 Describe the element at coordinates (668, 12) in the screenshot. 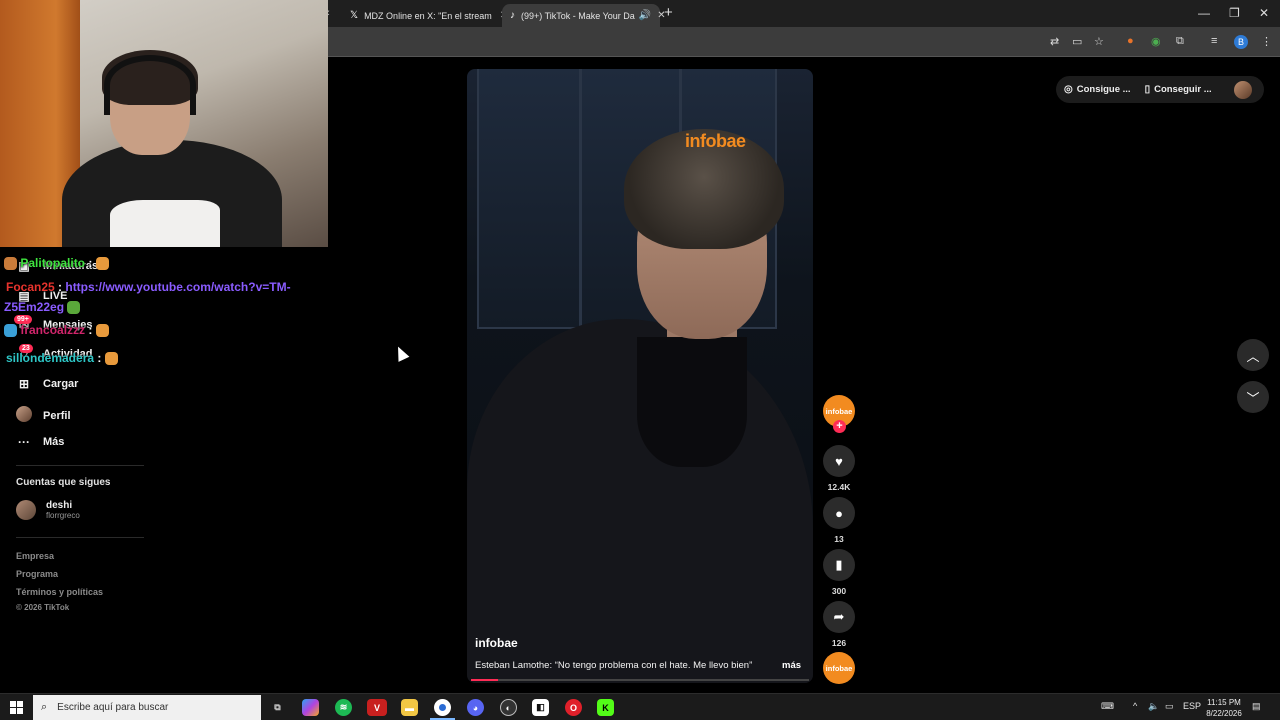

I see `new-tab-button: +` at that location.